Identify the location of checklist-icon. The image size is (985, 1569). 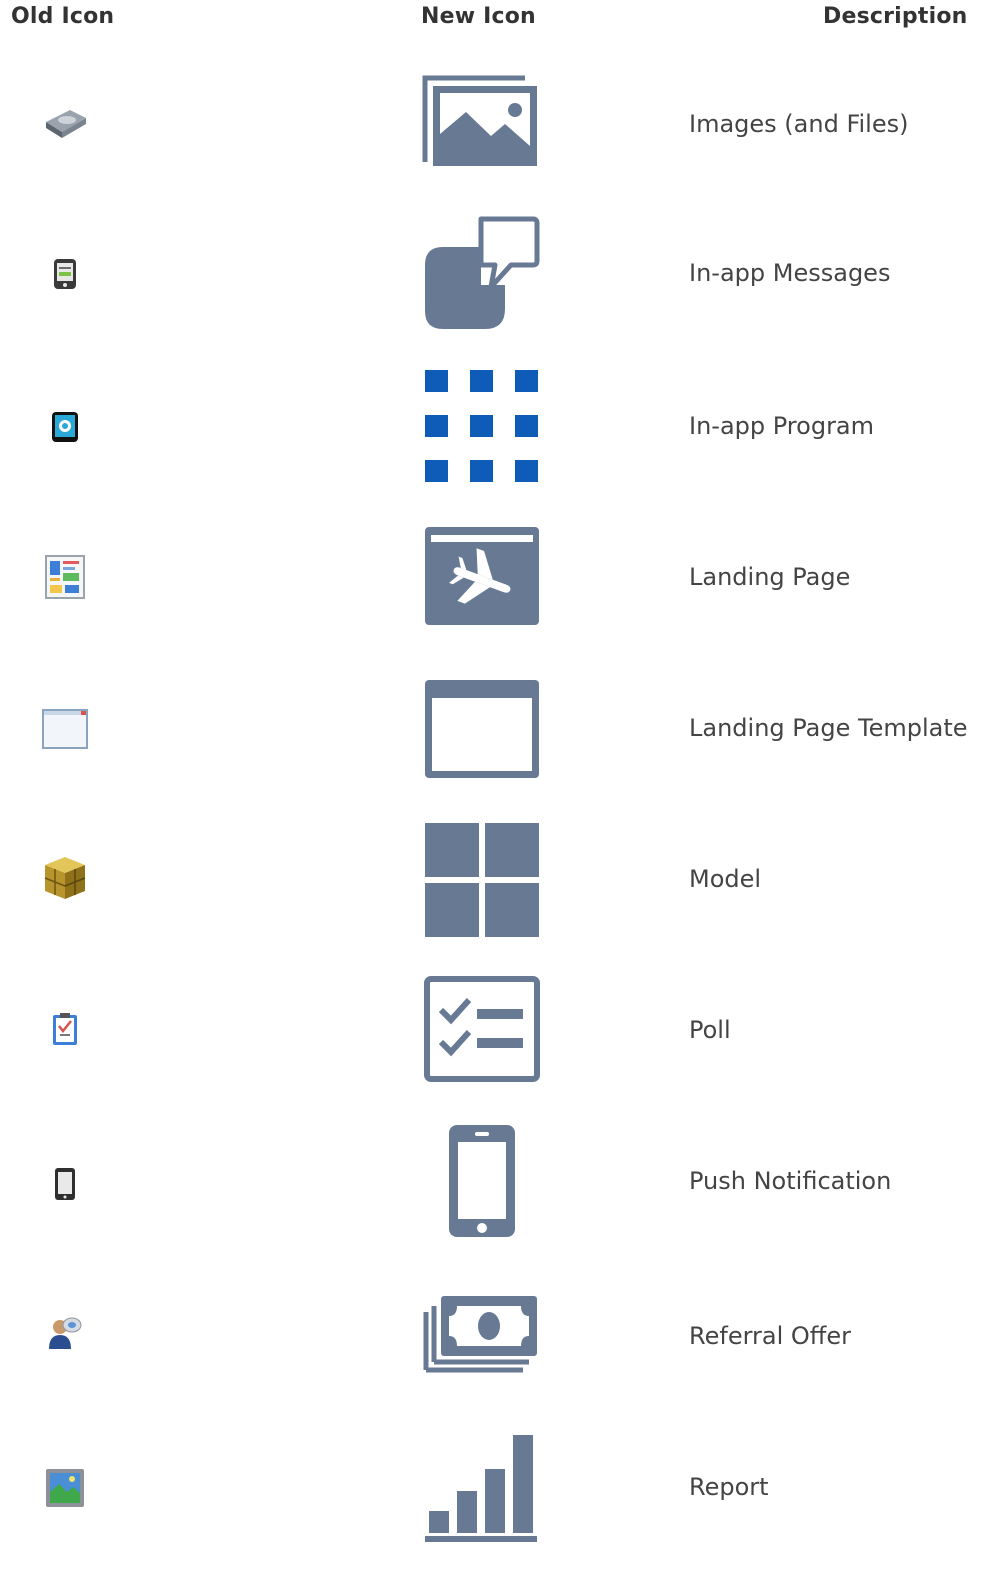
(481, 1036).